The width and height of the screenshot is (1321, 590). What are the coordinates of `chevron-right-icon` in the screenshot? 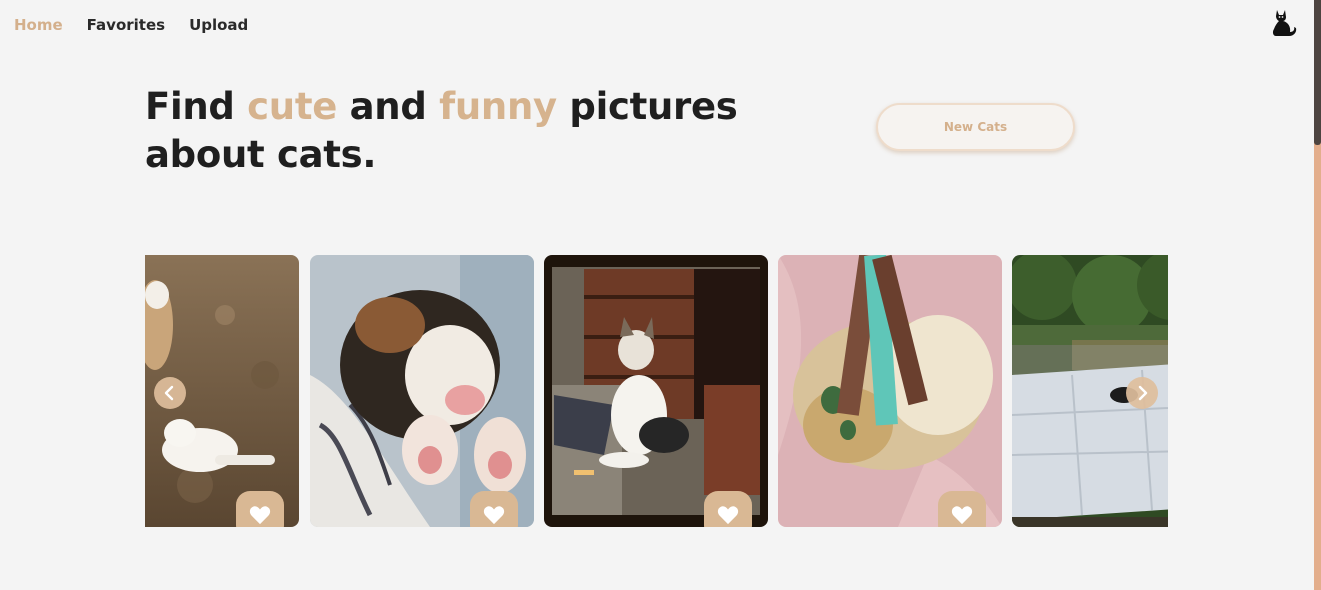 It's located at (1143, 393).